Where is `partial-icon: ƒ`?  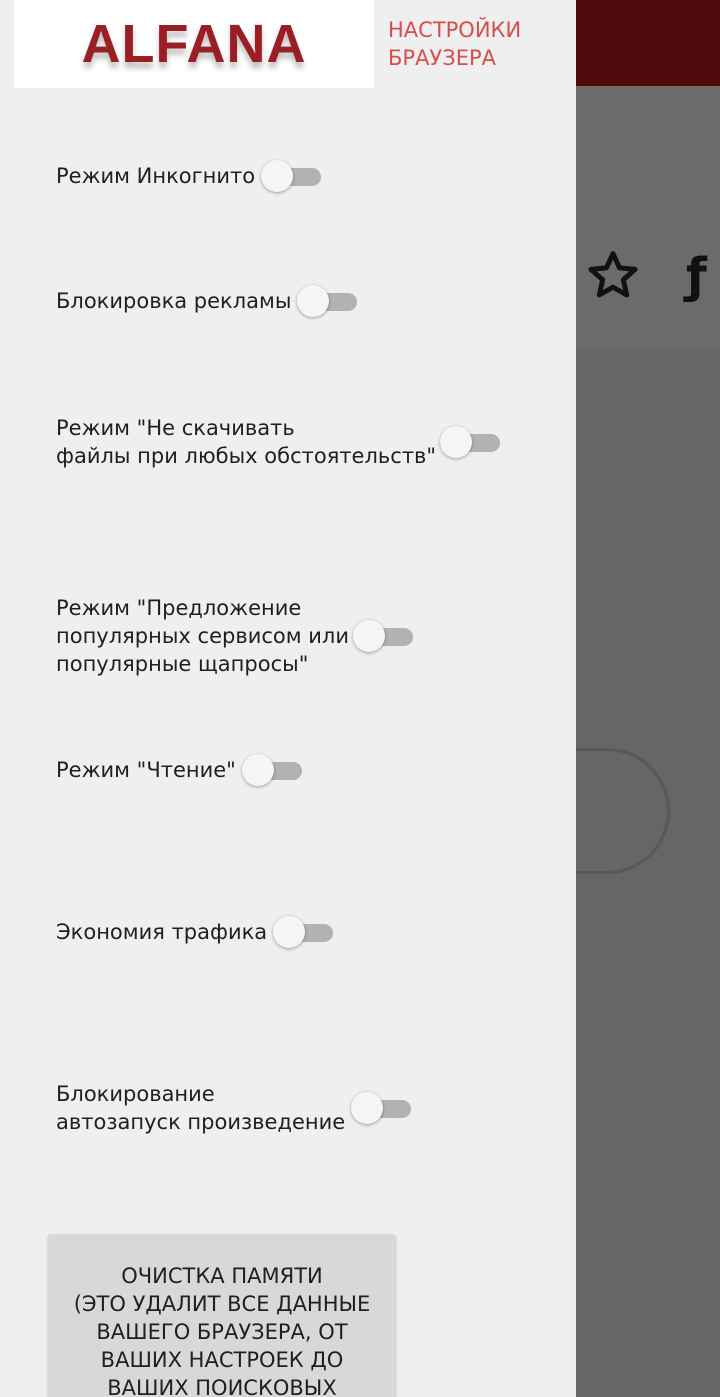 partial-icon: ƒ is located at coordinates (696, 276).